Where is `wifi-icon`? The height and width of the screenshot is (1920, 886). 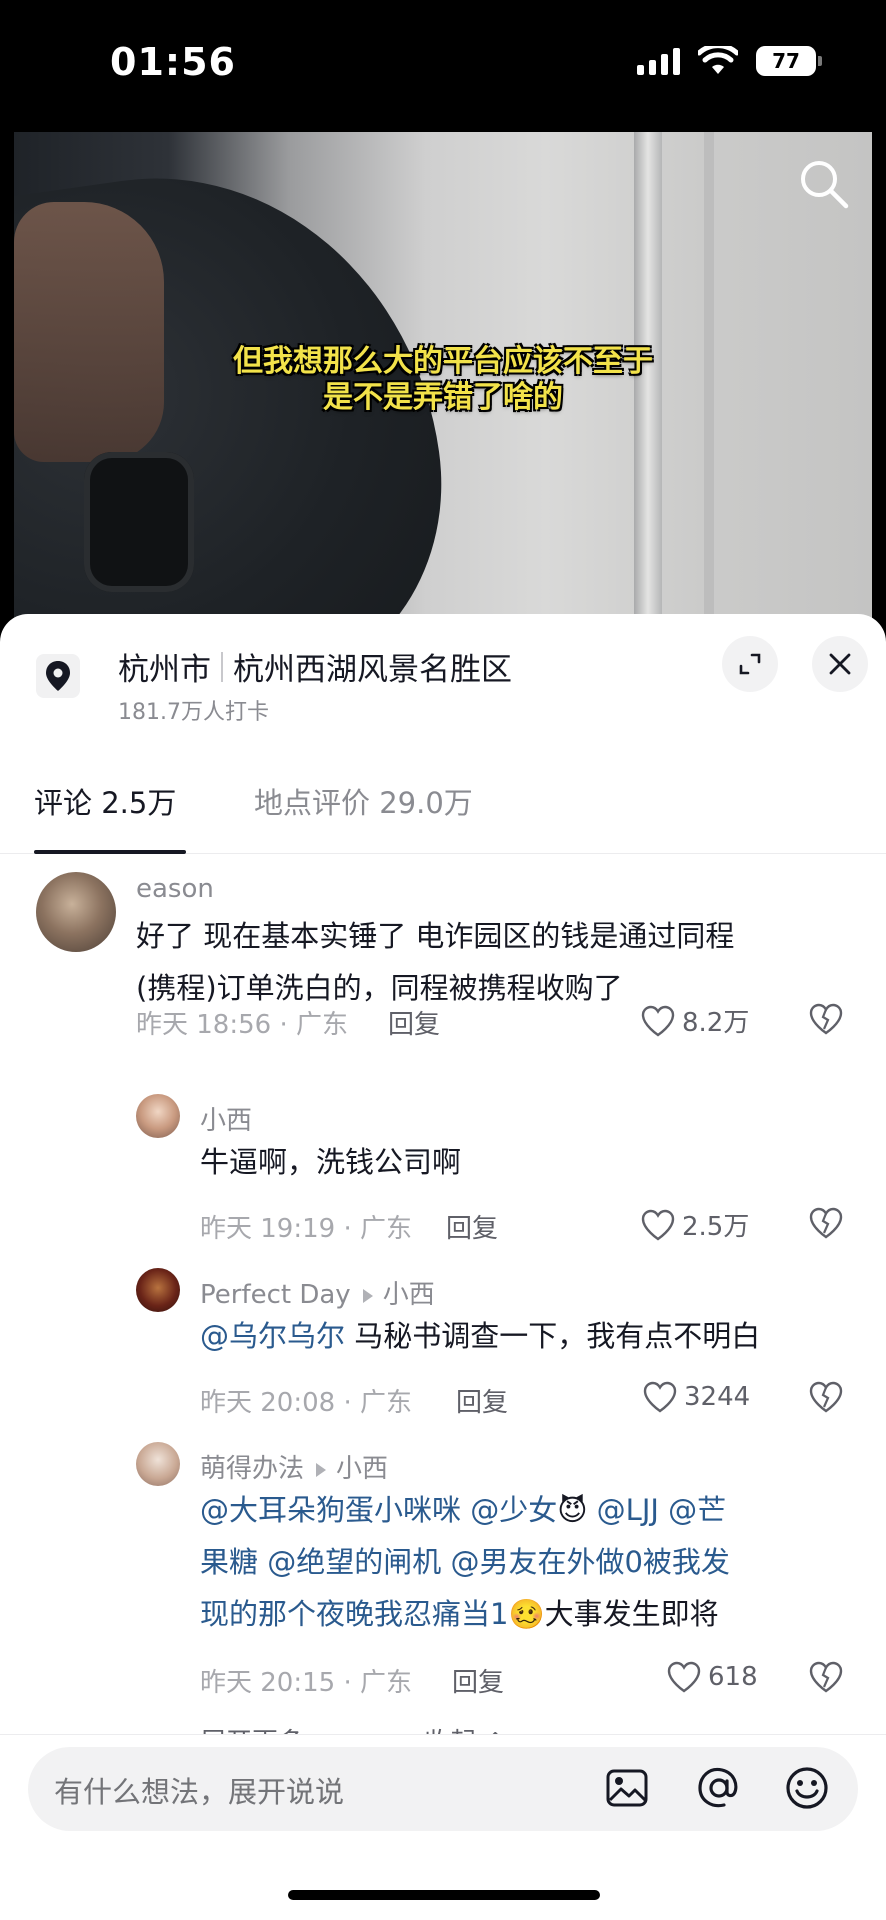 wifi-icon is located at coordinates (718, 60).